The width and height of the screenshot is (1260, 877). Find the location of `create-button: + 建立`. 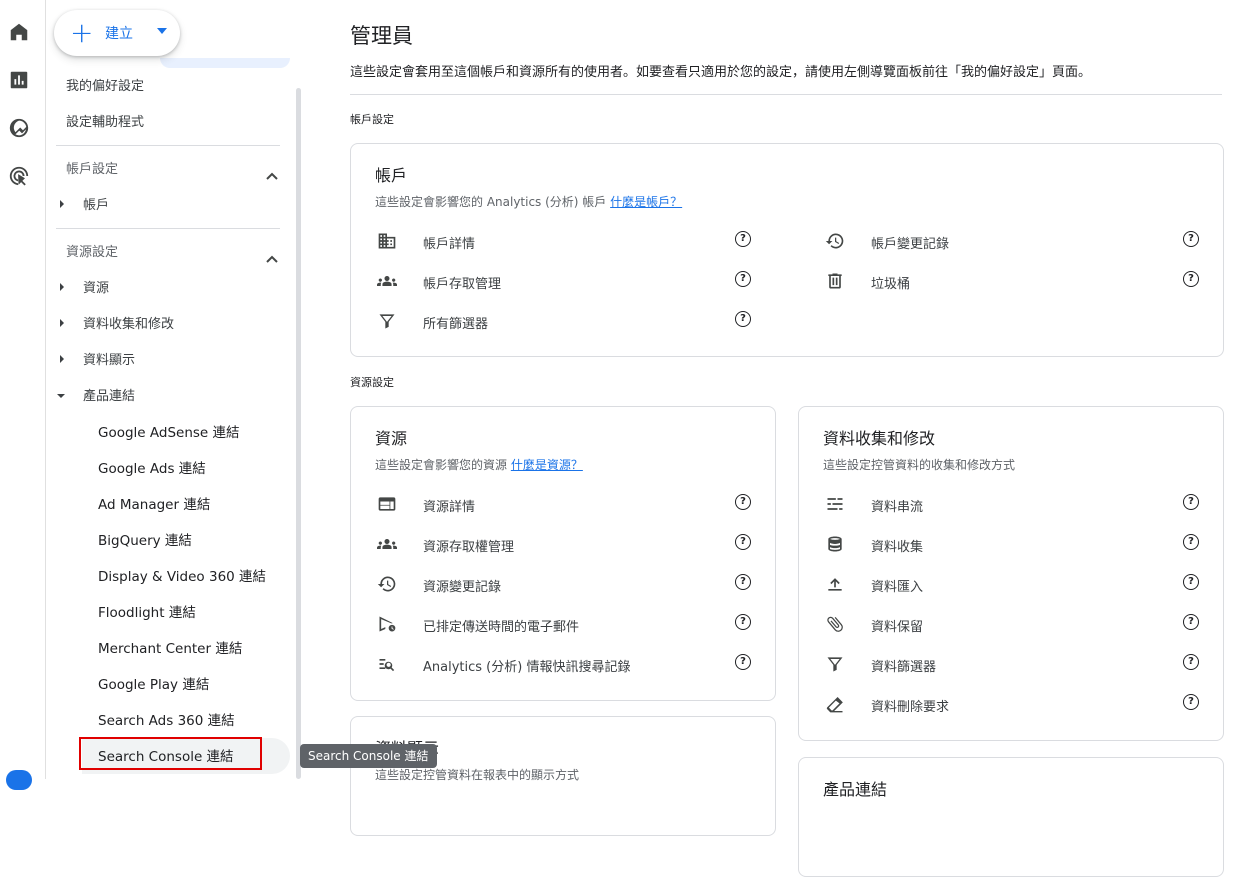

create-button: + 建立 is located at coordinates (117, 33).